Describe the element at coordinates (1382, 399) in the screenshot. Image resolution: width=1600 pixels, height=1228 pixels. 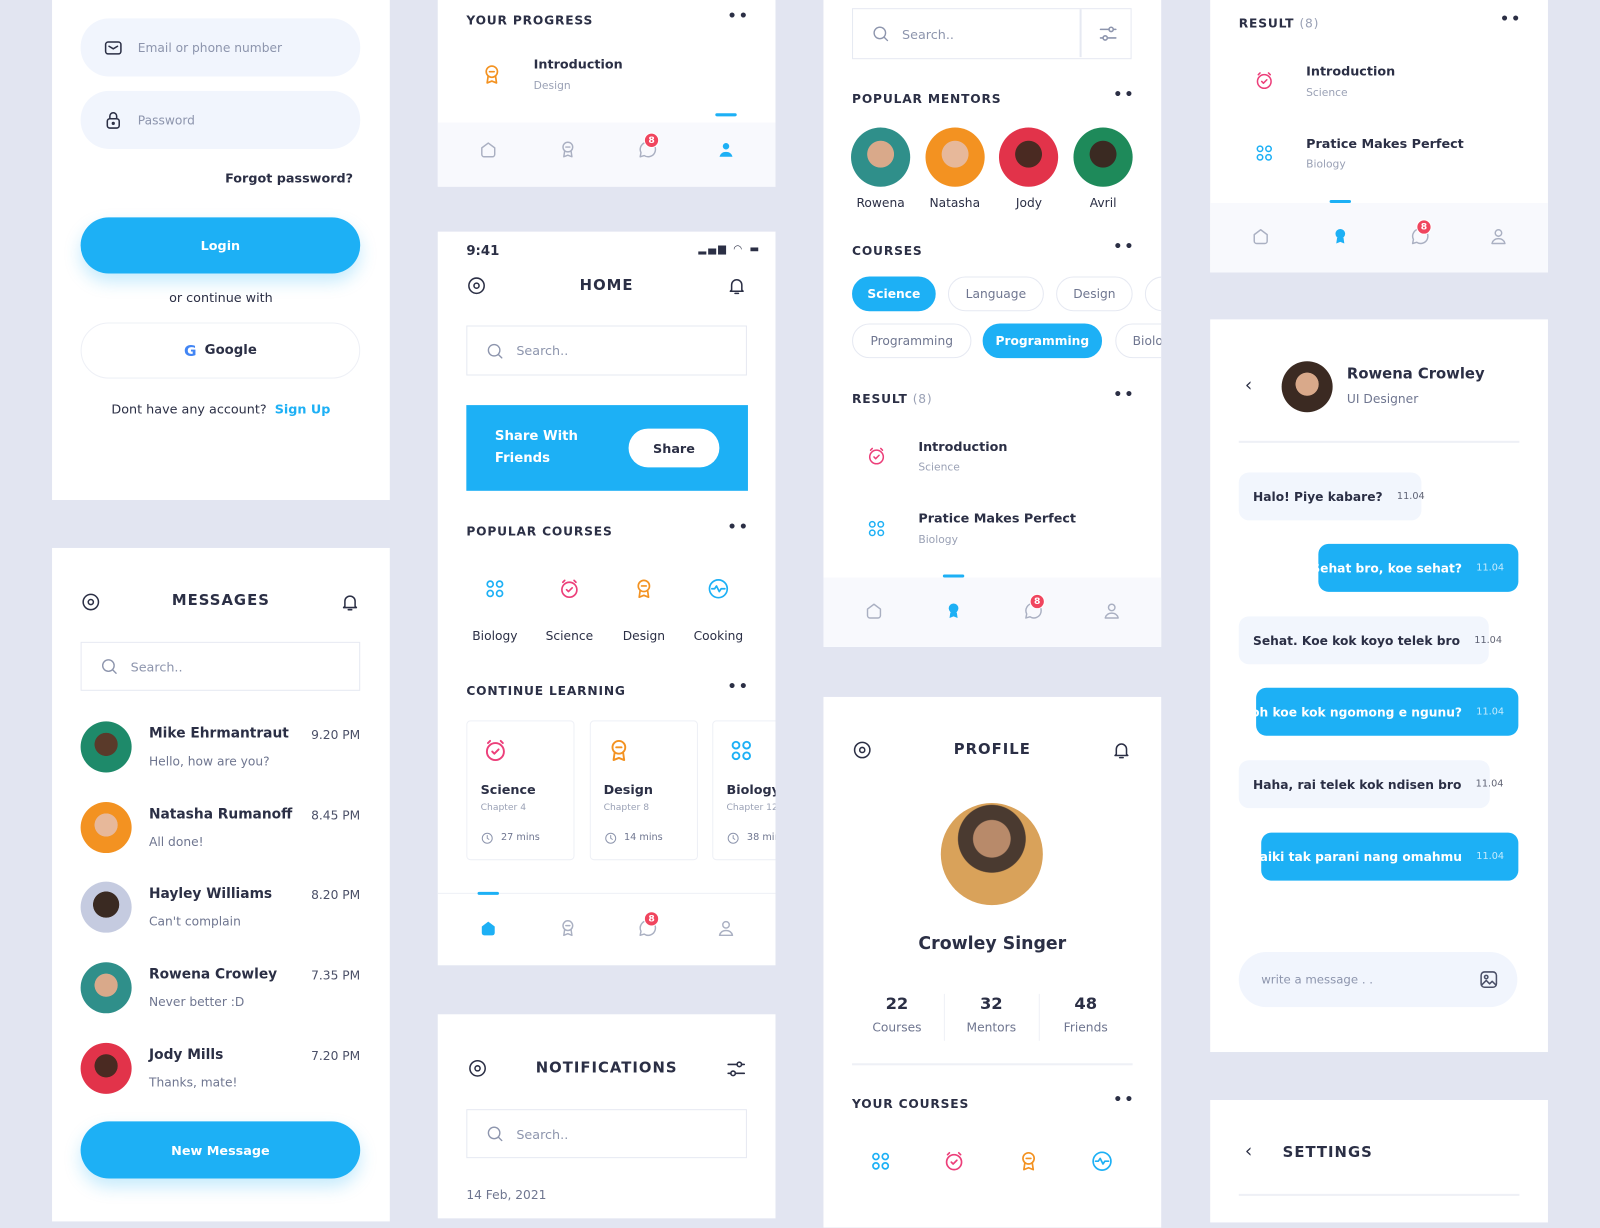
I see `chat-role: UI Designer` at that location.